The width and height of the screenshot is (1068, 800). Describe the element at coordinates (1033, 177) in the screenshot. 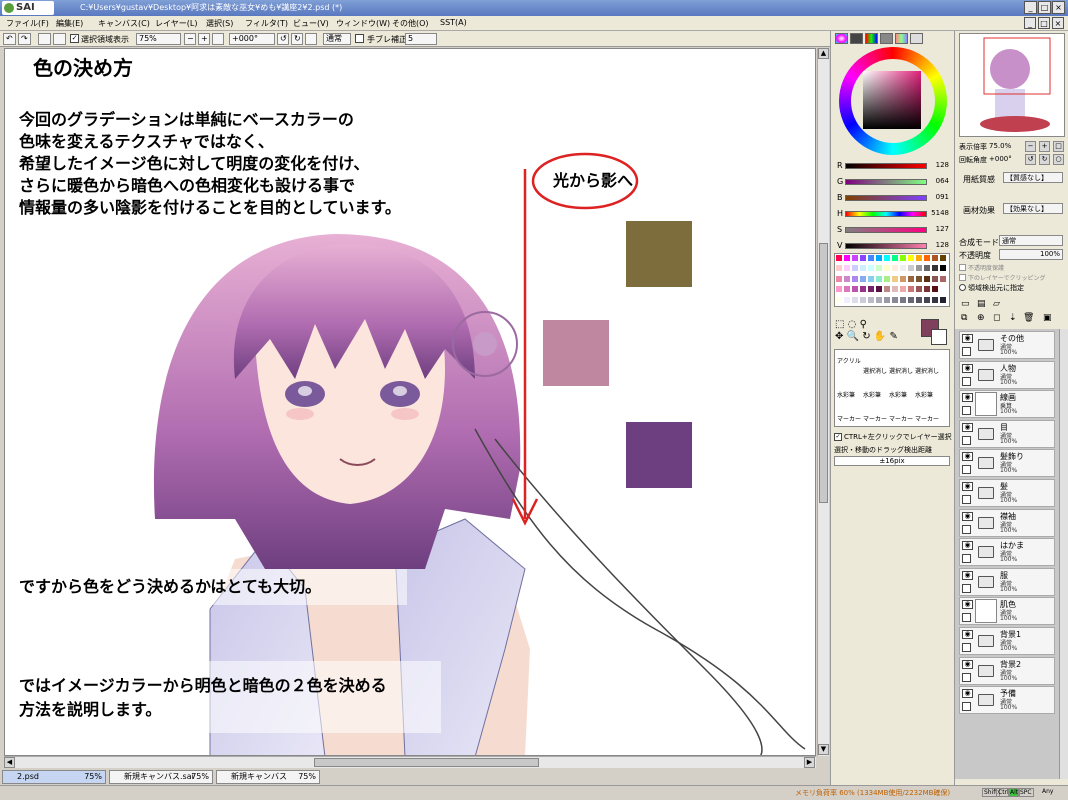

I see `paper-texture-select: 【質感なし】` at that location.